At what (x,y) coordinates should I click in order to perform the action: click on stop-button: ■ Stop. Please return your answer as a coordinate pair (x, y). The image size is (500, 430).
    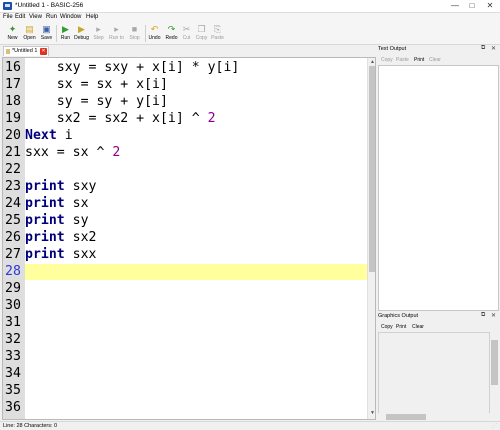
    Looking at the image, I should click on (134, 33).